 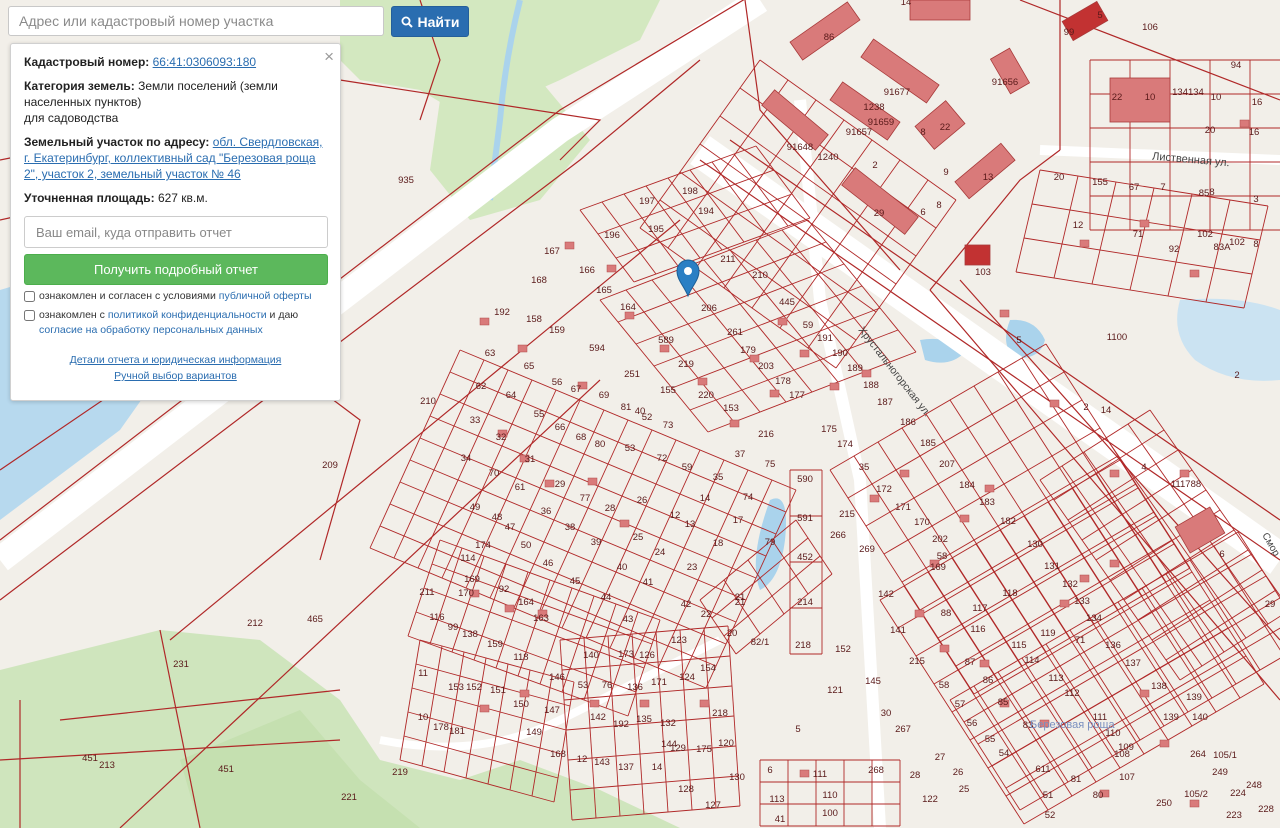 What do you see at coordinates (457, 731) in the screenshot?
I see `plot-label: 181` at bounding box center [457, 731].